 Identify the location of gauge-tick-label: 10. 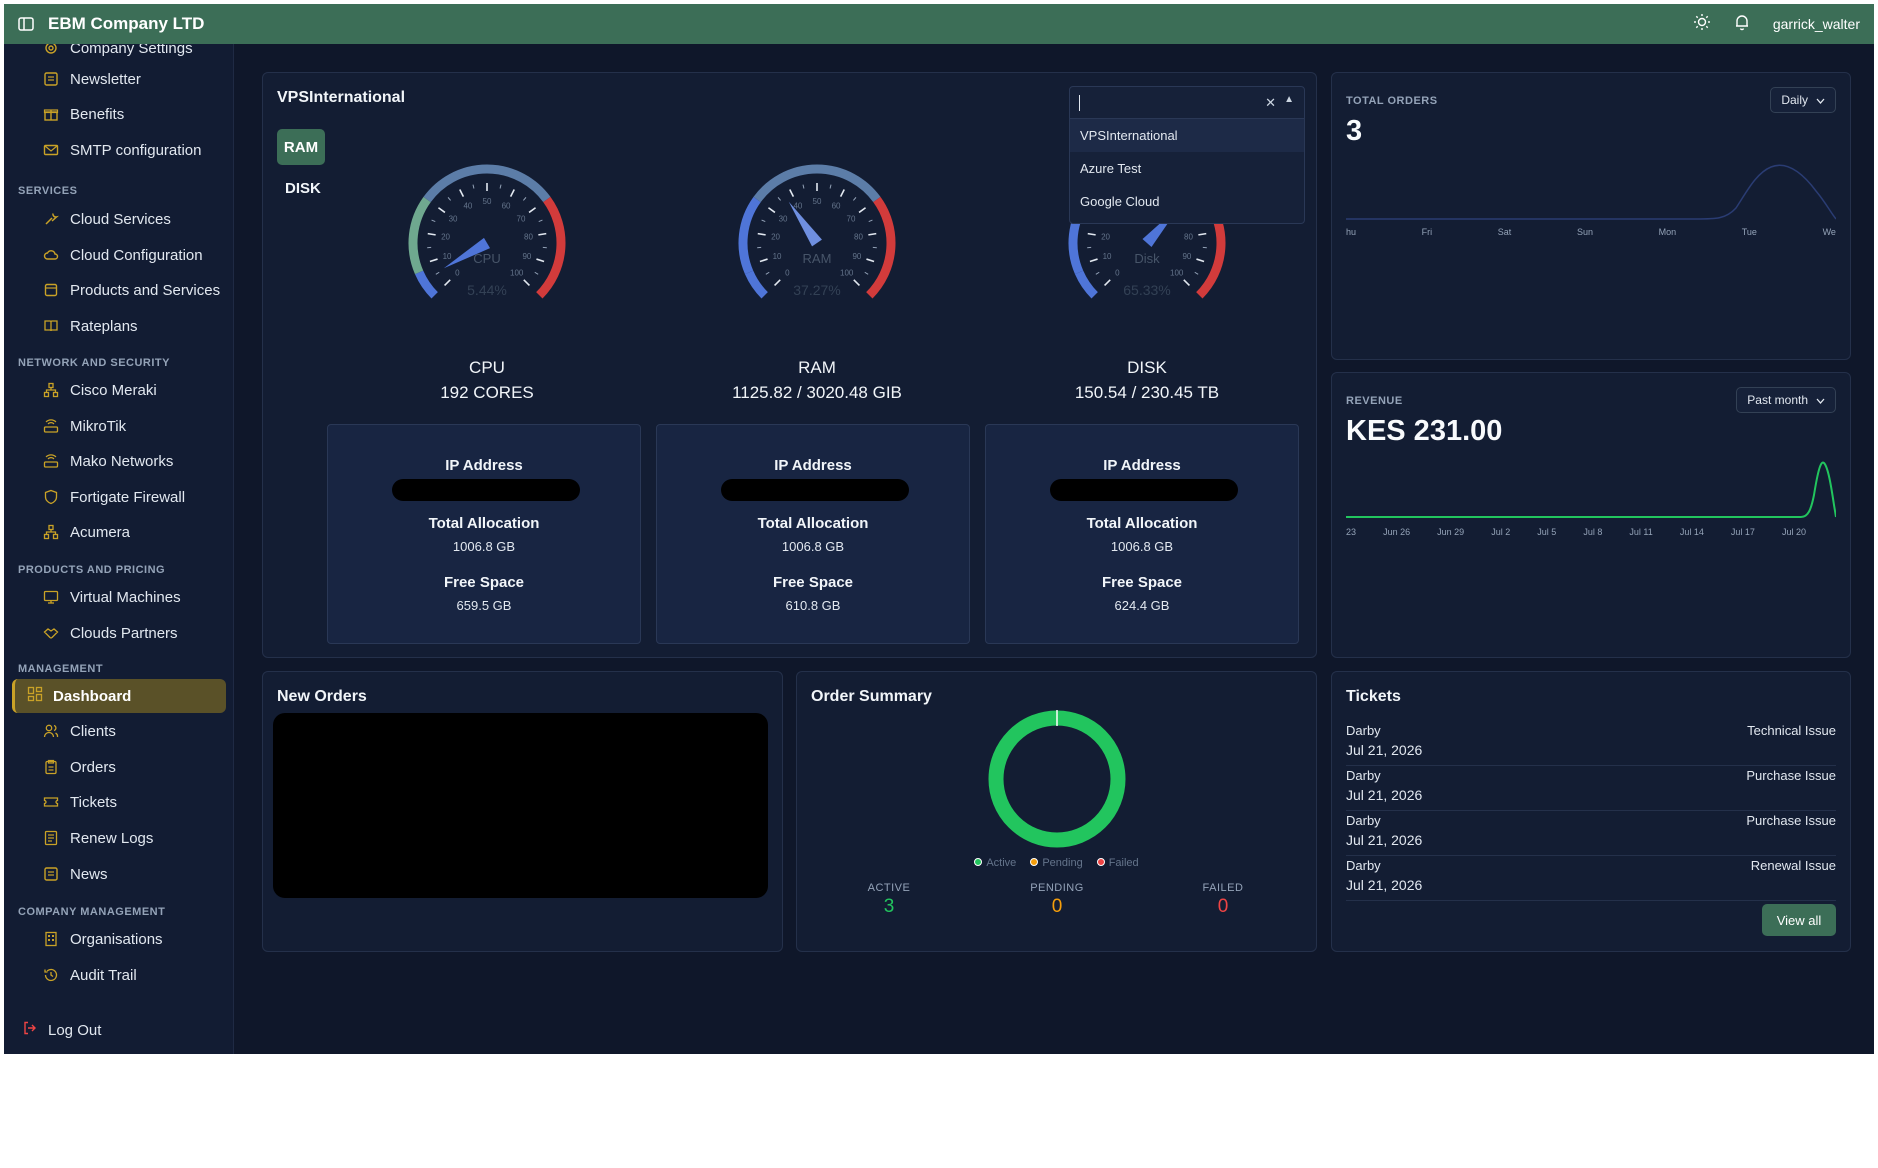
(777, 256).